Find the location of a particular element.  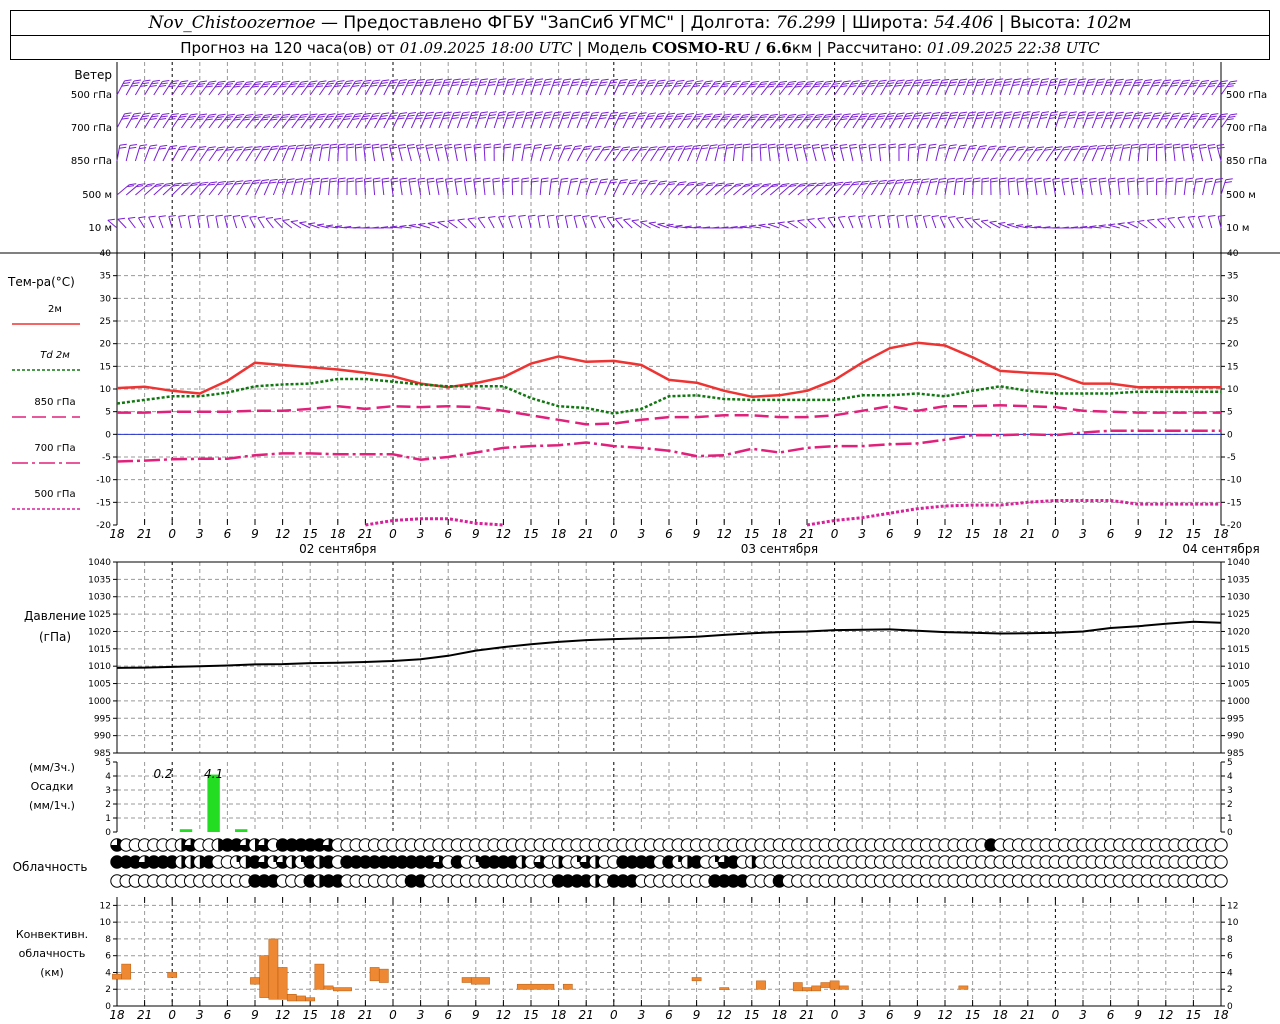

y-tick-label: 1040 is located at coordinates (99, 563).